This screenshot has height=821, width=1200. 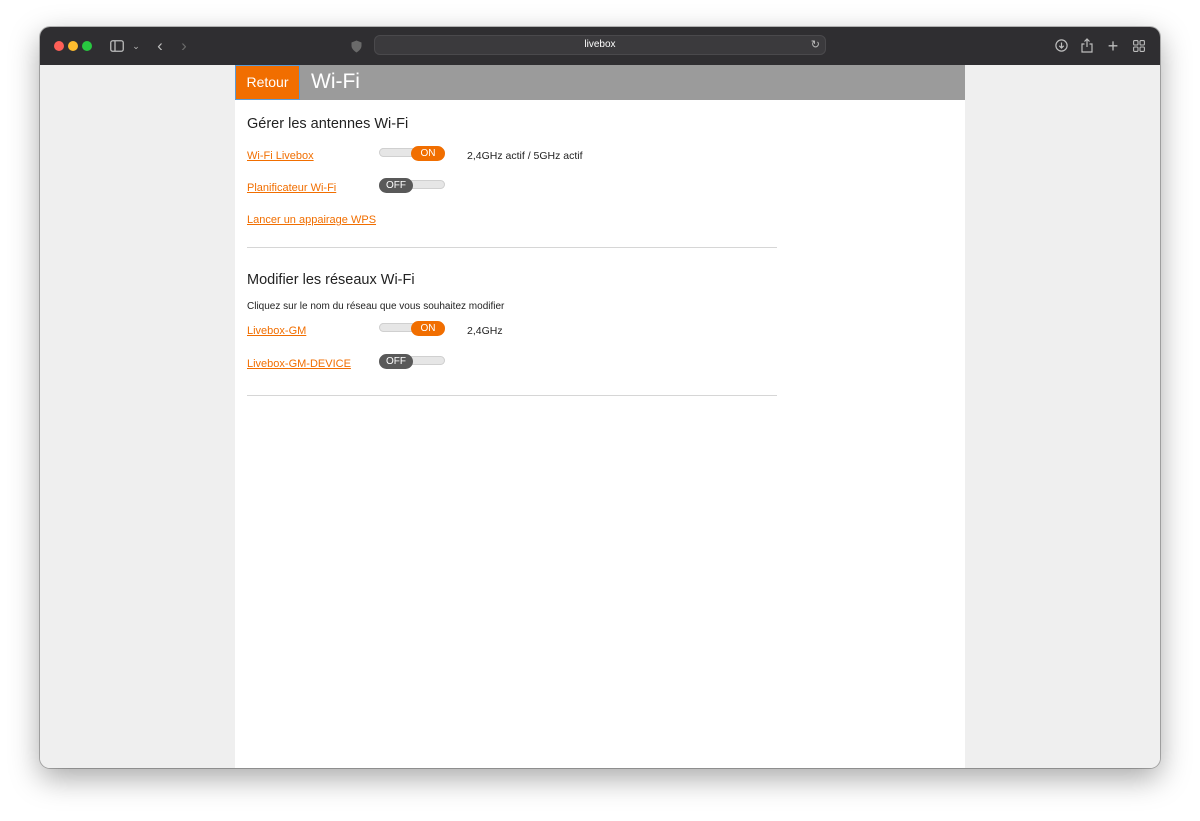 What do you see at coordinates (87, 46) in the screenshot?
I see `zoom-window-button` at bounding box center [87, 46].